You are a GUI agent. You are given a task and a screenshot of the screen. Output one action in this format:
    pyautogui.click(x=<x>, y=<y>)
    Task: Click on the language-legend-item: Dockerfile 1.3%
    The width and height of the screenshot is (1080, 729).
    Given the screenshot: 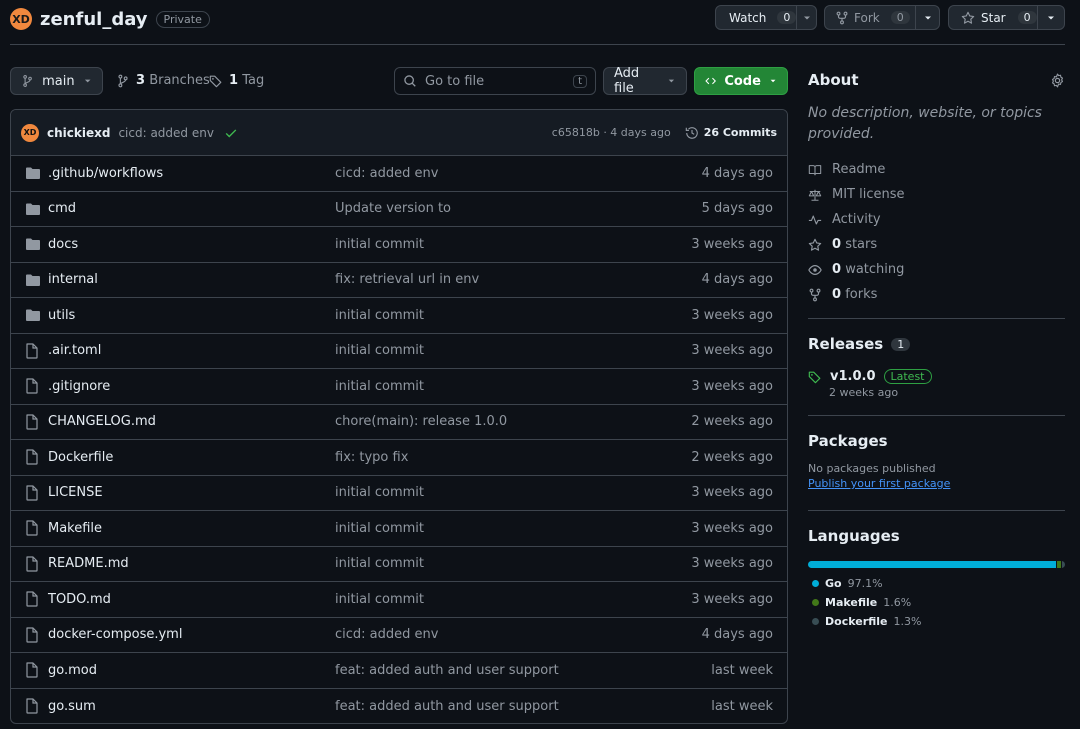 What is the action you would take?
    pyautogui.click(x=899, y=621)
    